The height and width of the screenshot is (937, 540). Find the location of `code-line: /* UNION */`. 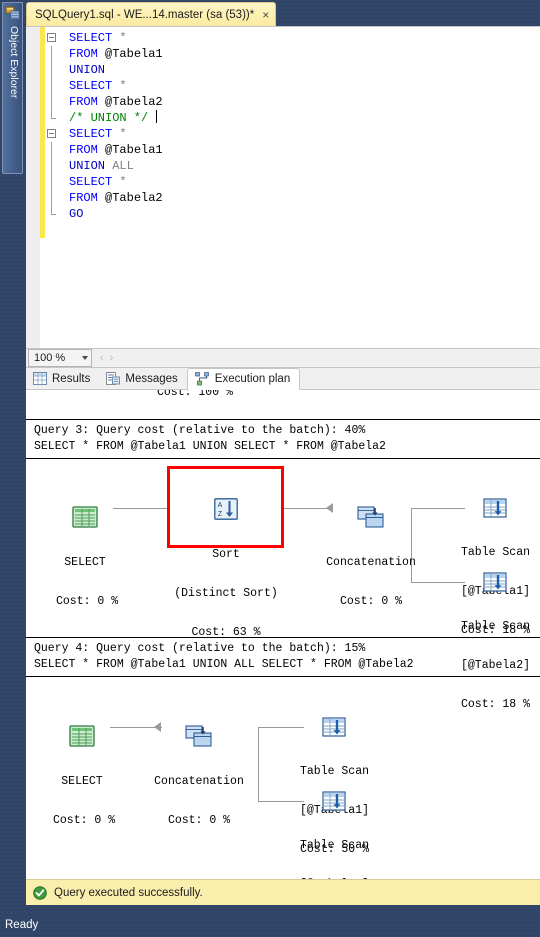

code-line: /* UNION */ is located at coordinates (292, 118).